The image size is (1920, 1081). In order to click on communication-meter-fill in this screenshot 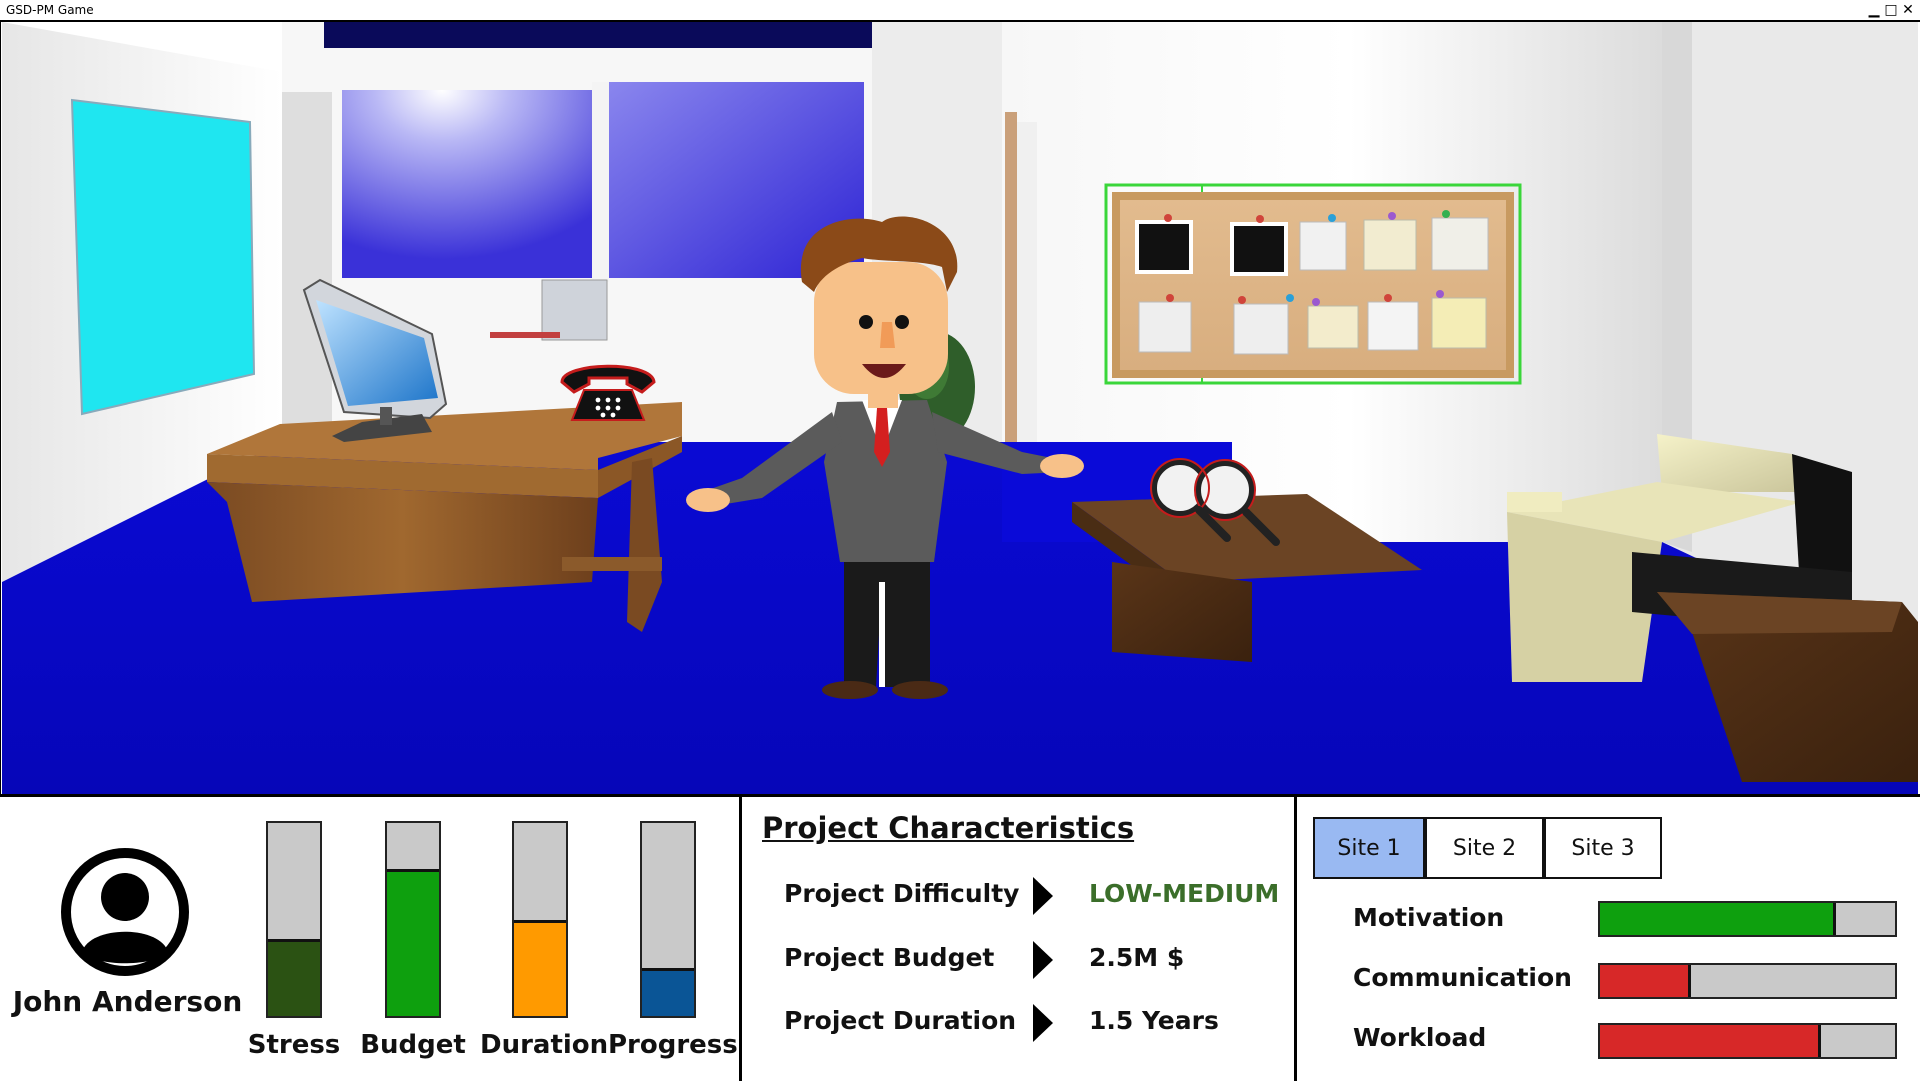, I will do `click(1646, 981)`.